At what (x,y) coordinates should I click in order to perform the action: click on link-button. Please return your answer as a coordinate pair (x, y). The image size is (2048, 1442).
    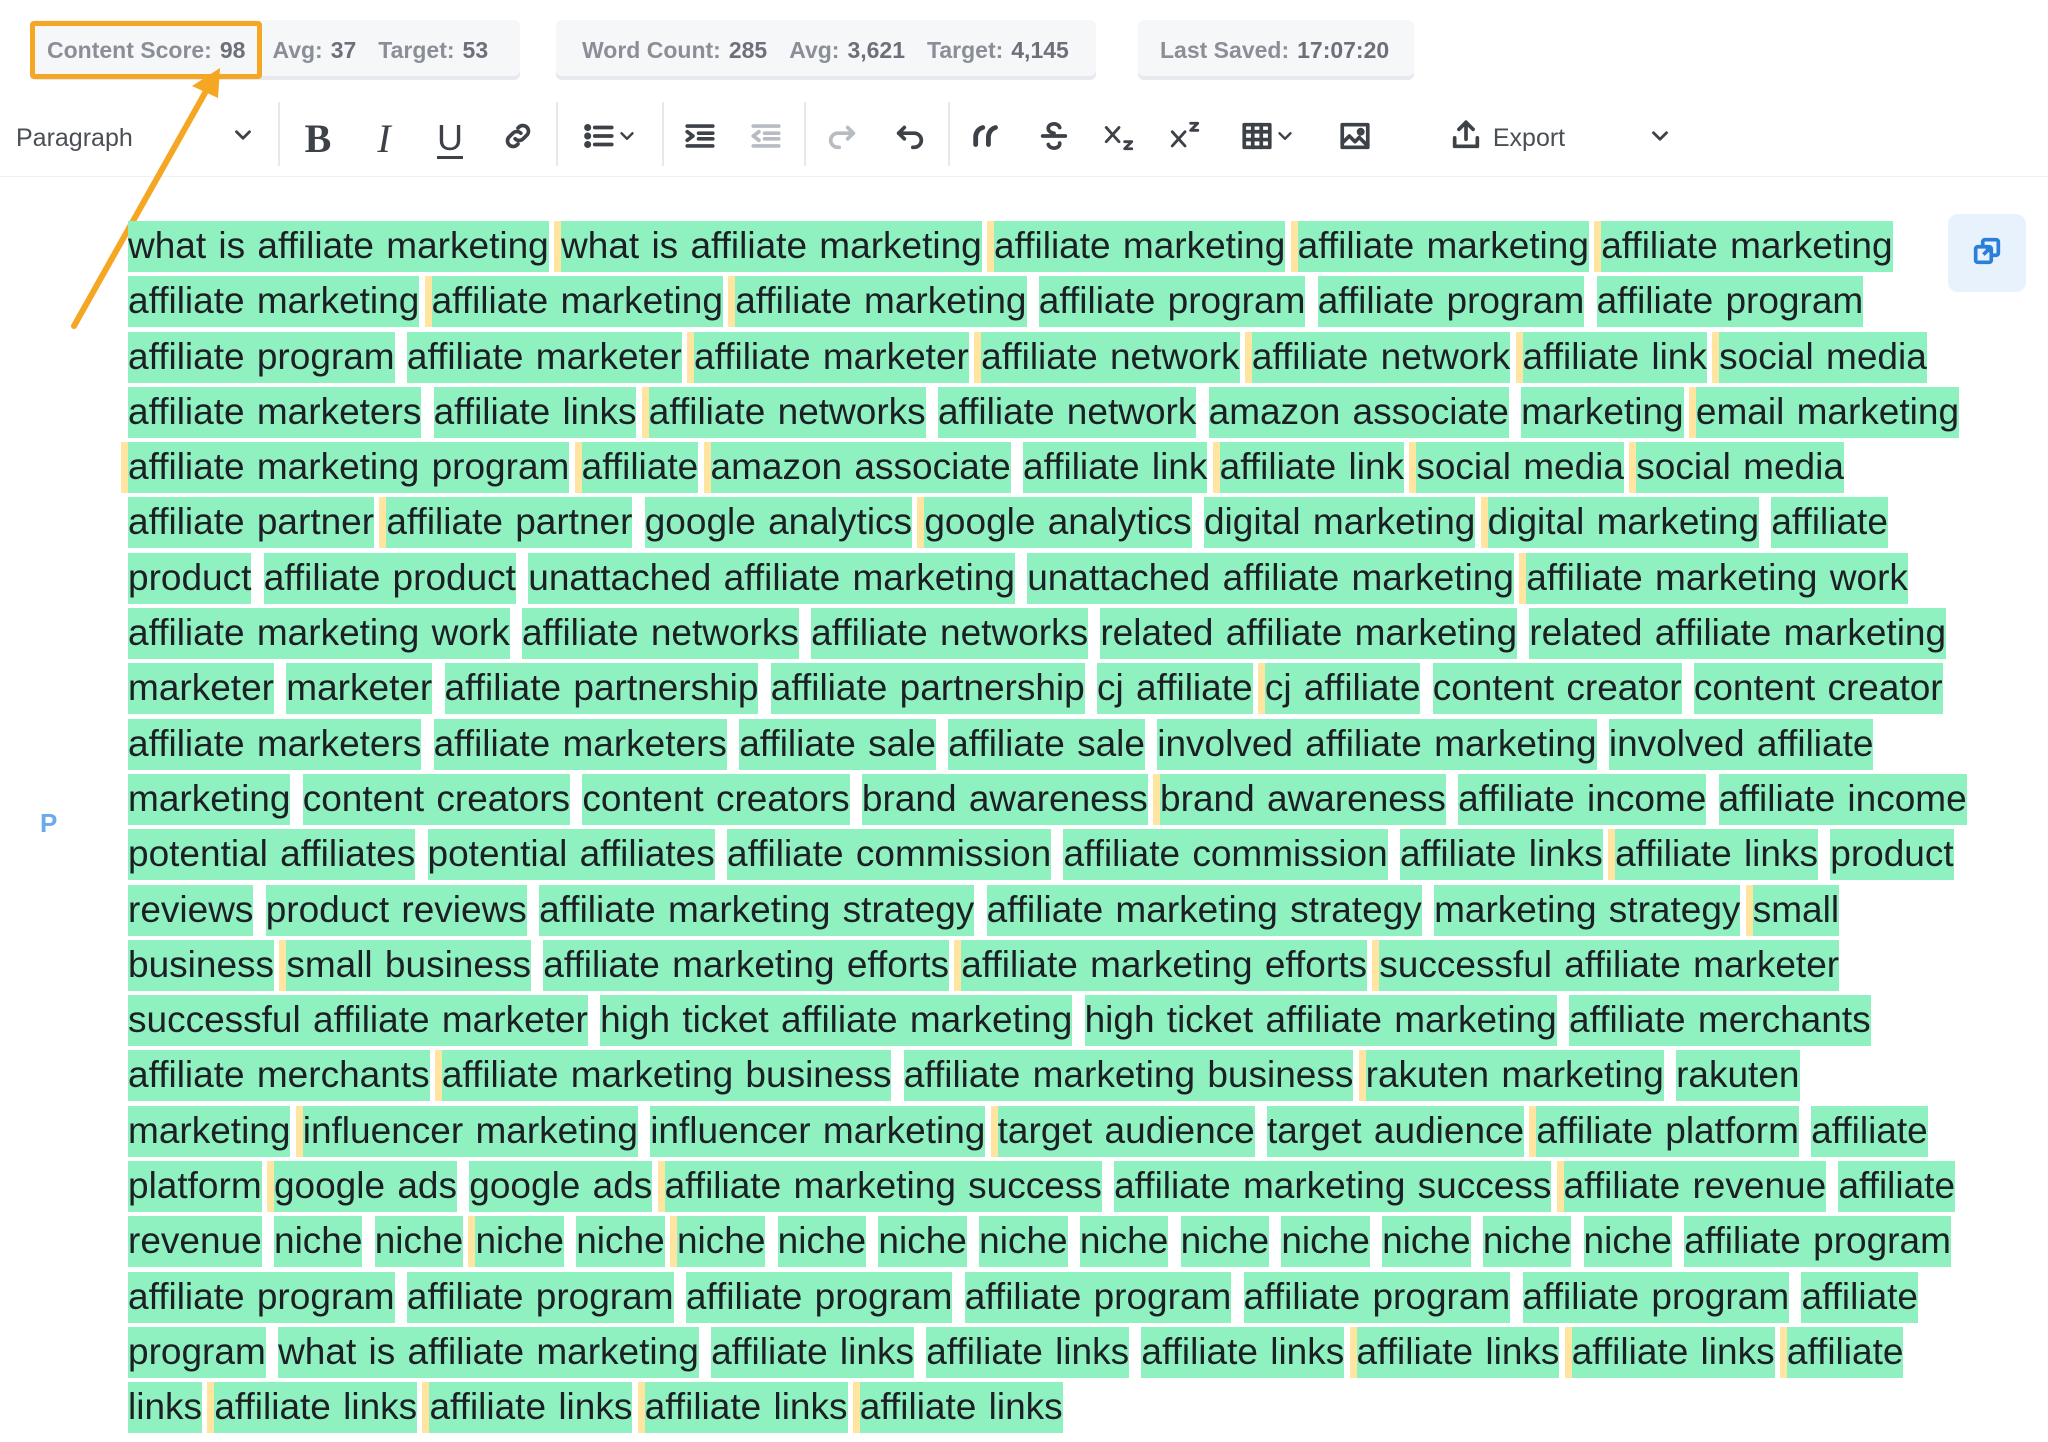
    Looking at the image, I should click on (518, 138).